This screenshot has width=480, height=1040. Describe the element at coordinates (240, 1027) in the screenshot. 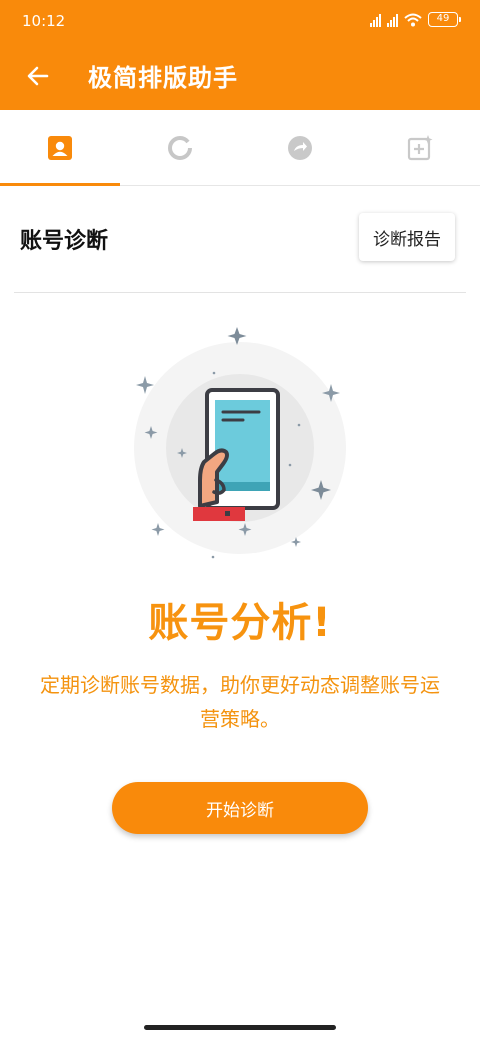

I see `home-indicator` at that location.